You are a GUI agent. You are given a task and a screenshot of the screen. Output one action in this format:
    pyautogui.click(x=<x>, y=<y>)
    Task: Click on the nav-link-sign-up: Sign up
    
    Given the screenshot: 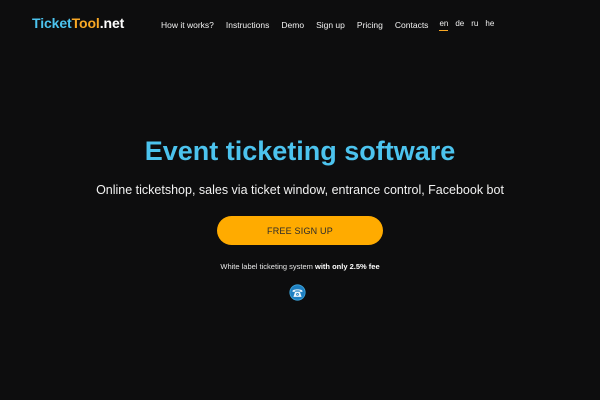 What is the action you would take?
    pyautogui.click(x=330, y=25)
    